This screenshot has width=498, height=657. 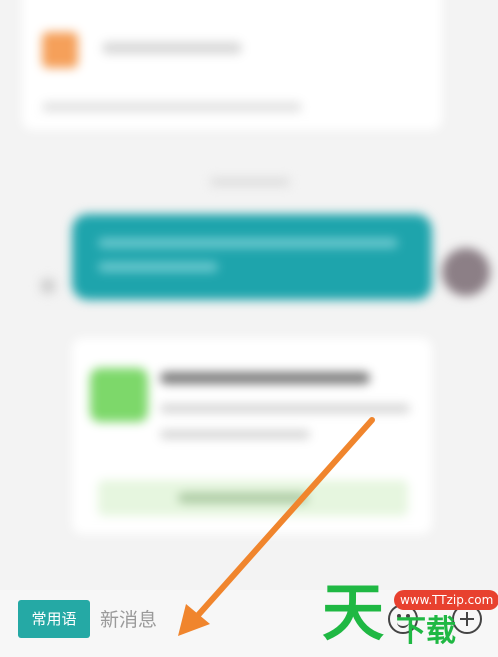 I want to click on service-icon, so click(x=60, y=50).